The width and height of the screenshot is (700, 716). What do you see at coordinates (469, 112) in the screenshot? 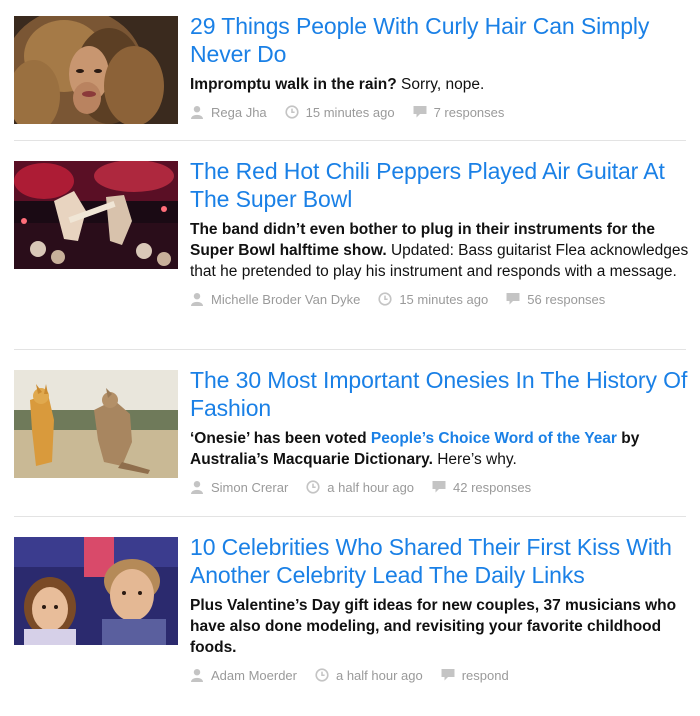
I see `responses-count: 7 responses` at bounding box center [469, 112].